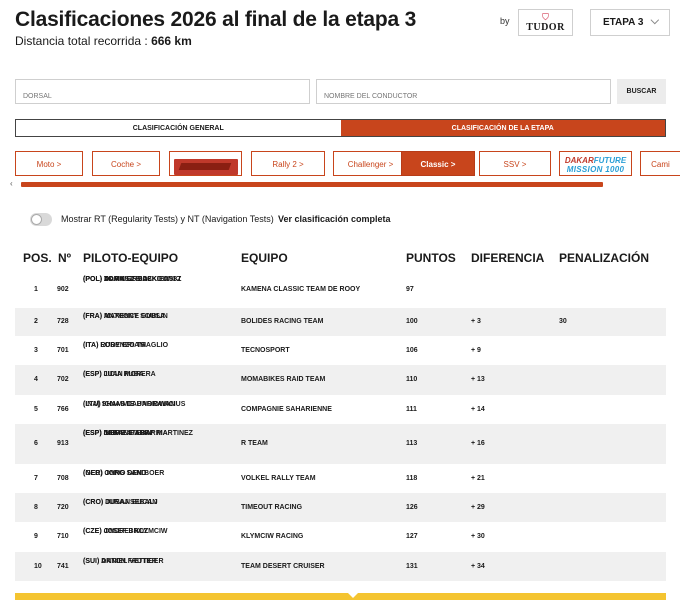  Describe the element at coordinates (63, 536) in the screenshot. I see `row-number: 710` at that location.